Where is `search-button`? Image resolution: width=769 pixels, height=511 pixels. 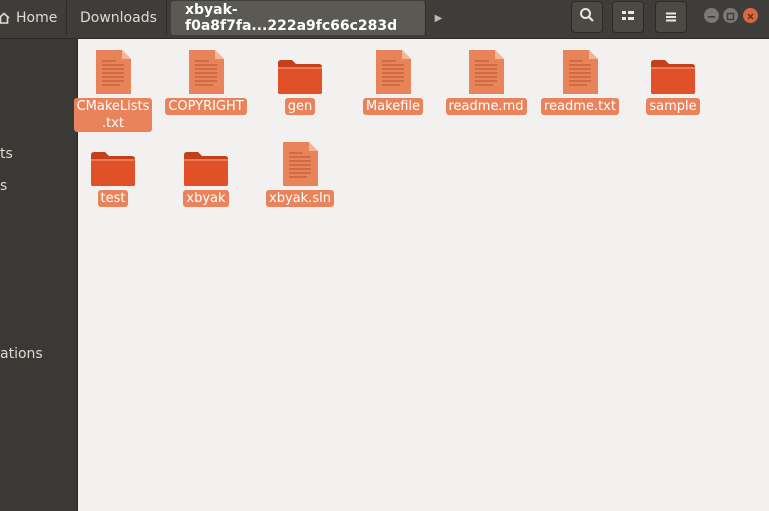 search-button is located at coordinates (587, 17).